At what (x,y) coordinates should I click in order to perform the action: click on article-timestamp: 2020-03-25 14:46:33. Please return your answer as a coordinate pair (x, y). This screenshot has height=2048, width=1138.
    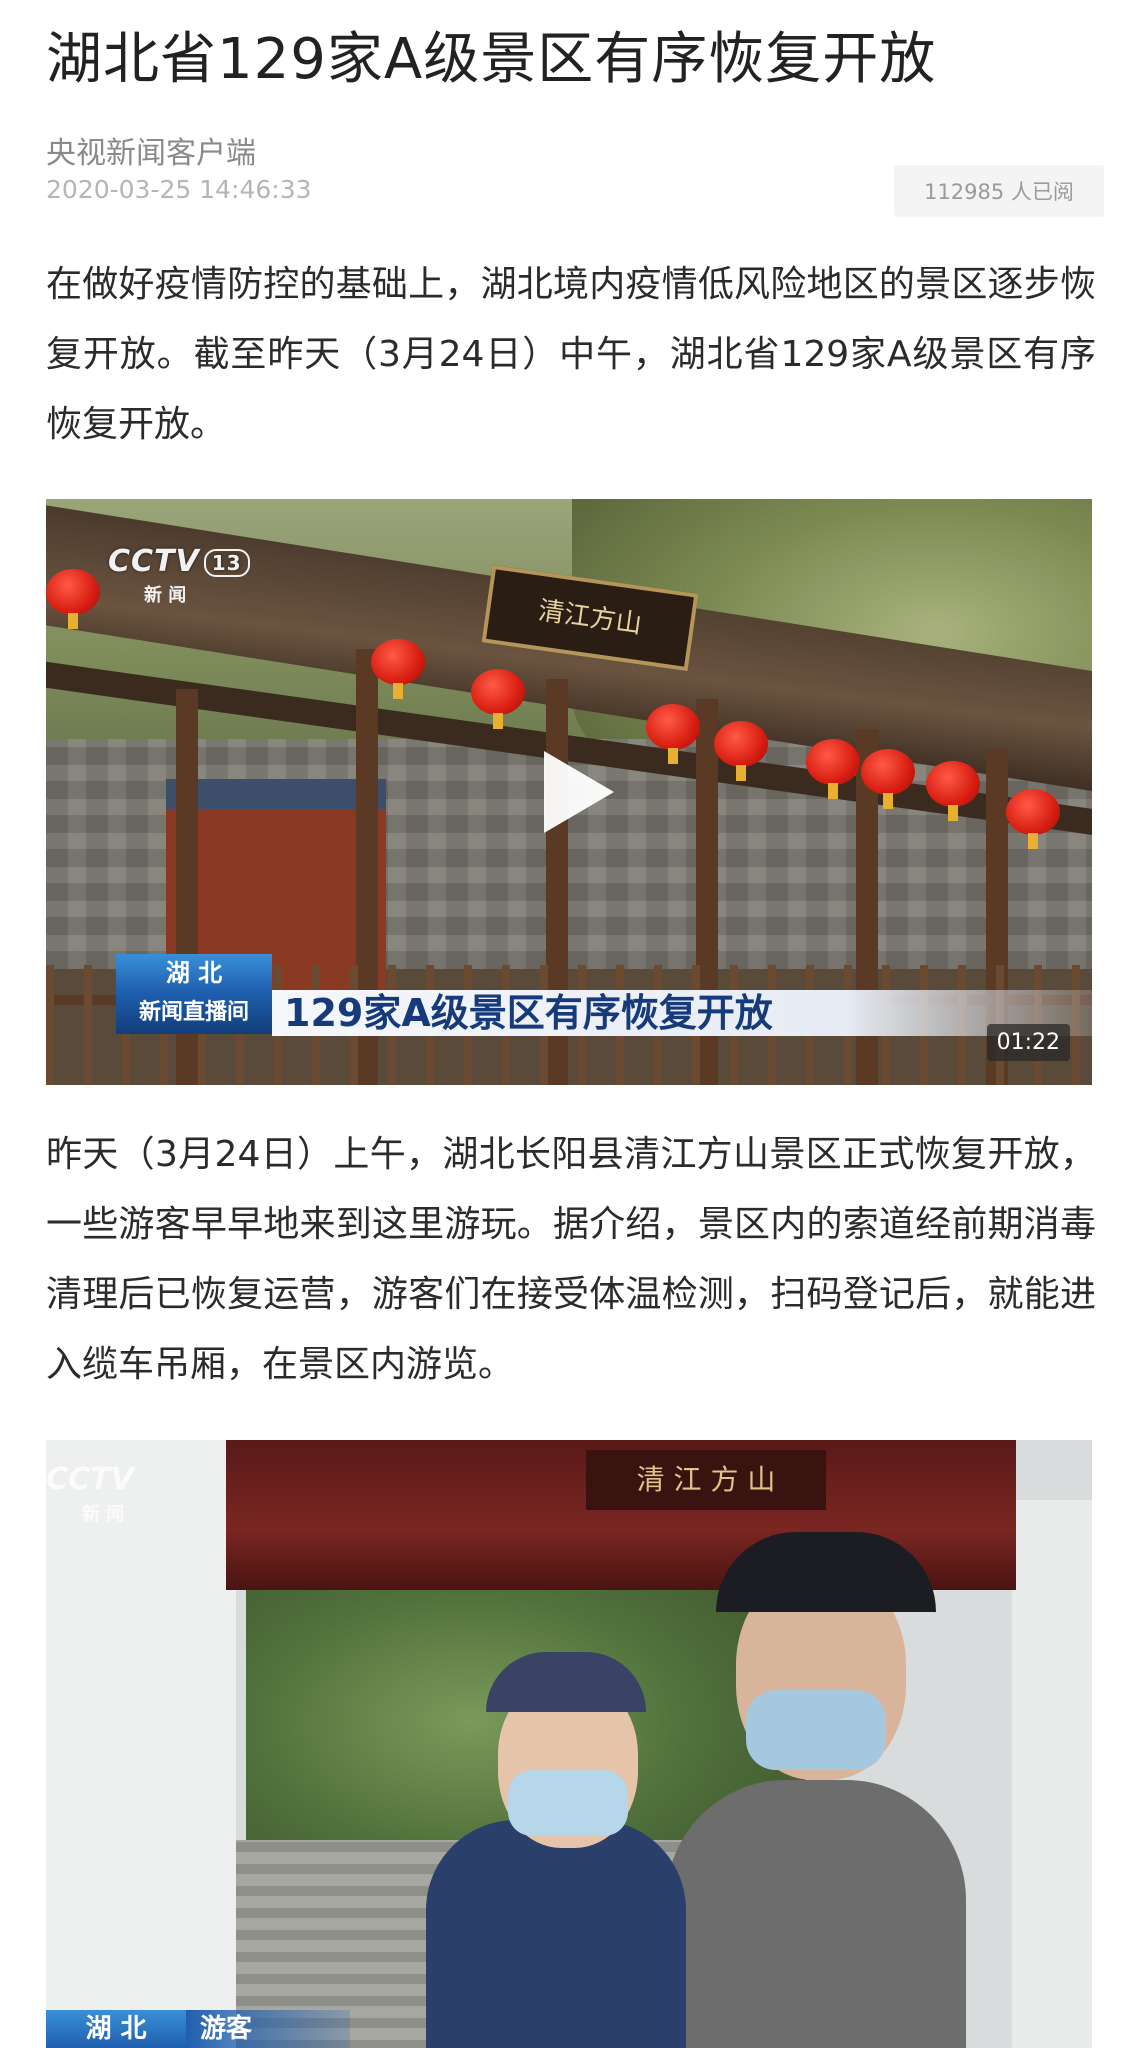
    Looking at the image, I should click on (179, 189).